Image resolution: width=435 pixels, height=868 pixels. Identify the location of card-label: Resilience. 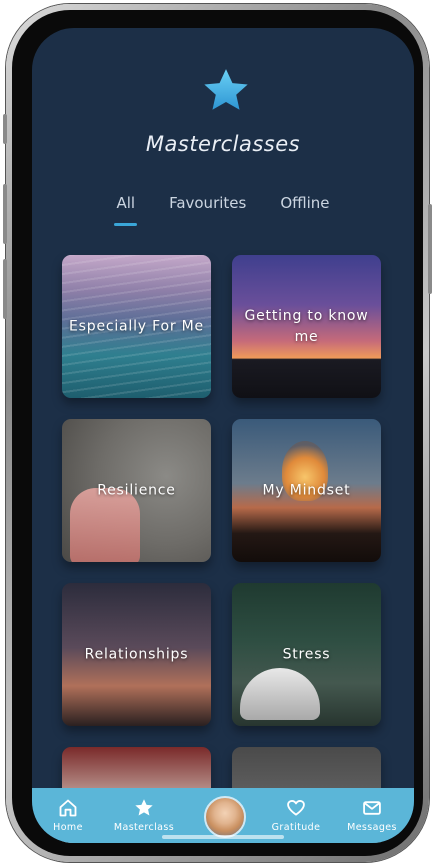
(136, 490).